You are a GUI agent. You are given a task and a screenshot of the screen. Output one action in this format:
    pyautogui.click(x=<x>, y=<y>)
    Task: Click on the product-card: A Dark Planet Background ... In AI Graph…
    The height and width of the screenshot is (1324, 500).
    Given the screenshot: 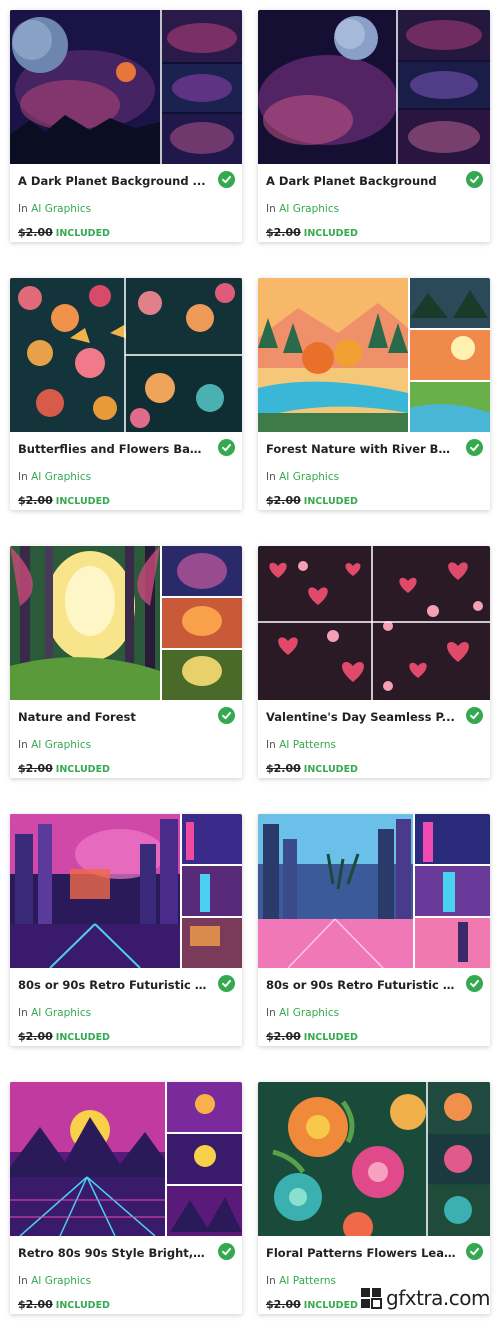 What is the action you would take?
    pyautogui.click(x=126, y=126)
    